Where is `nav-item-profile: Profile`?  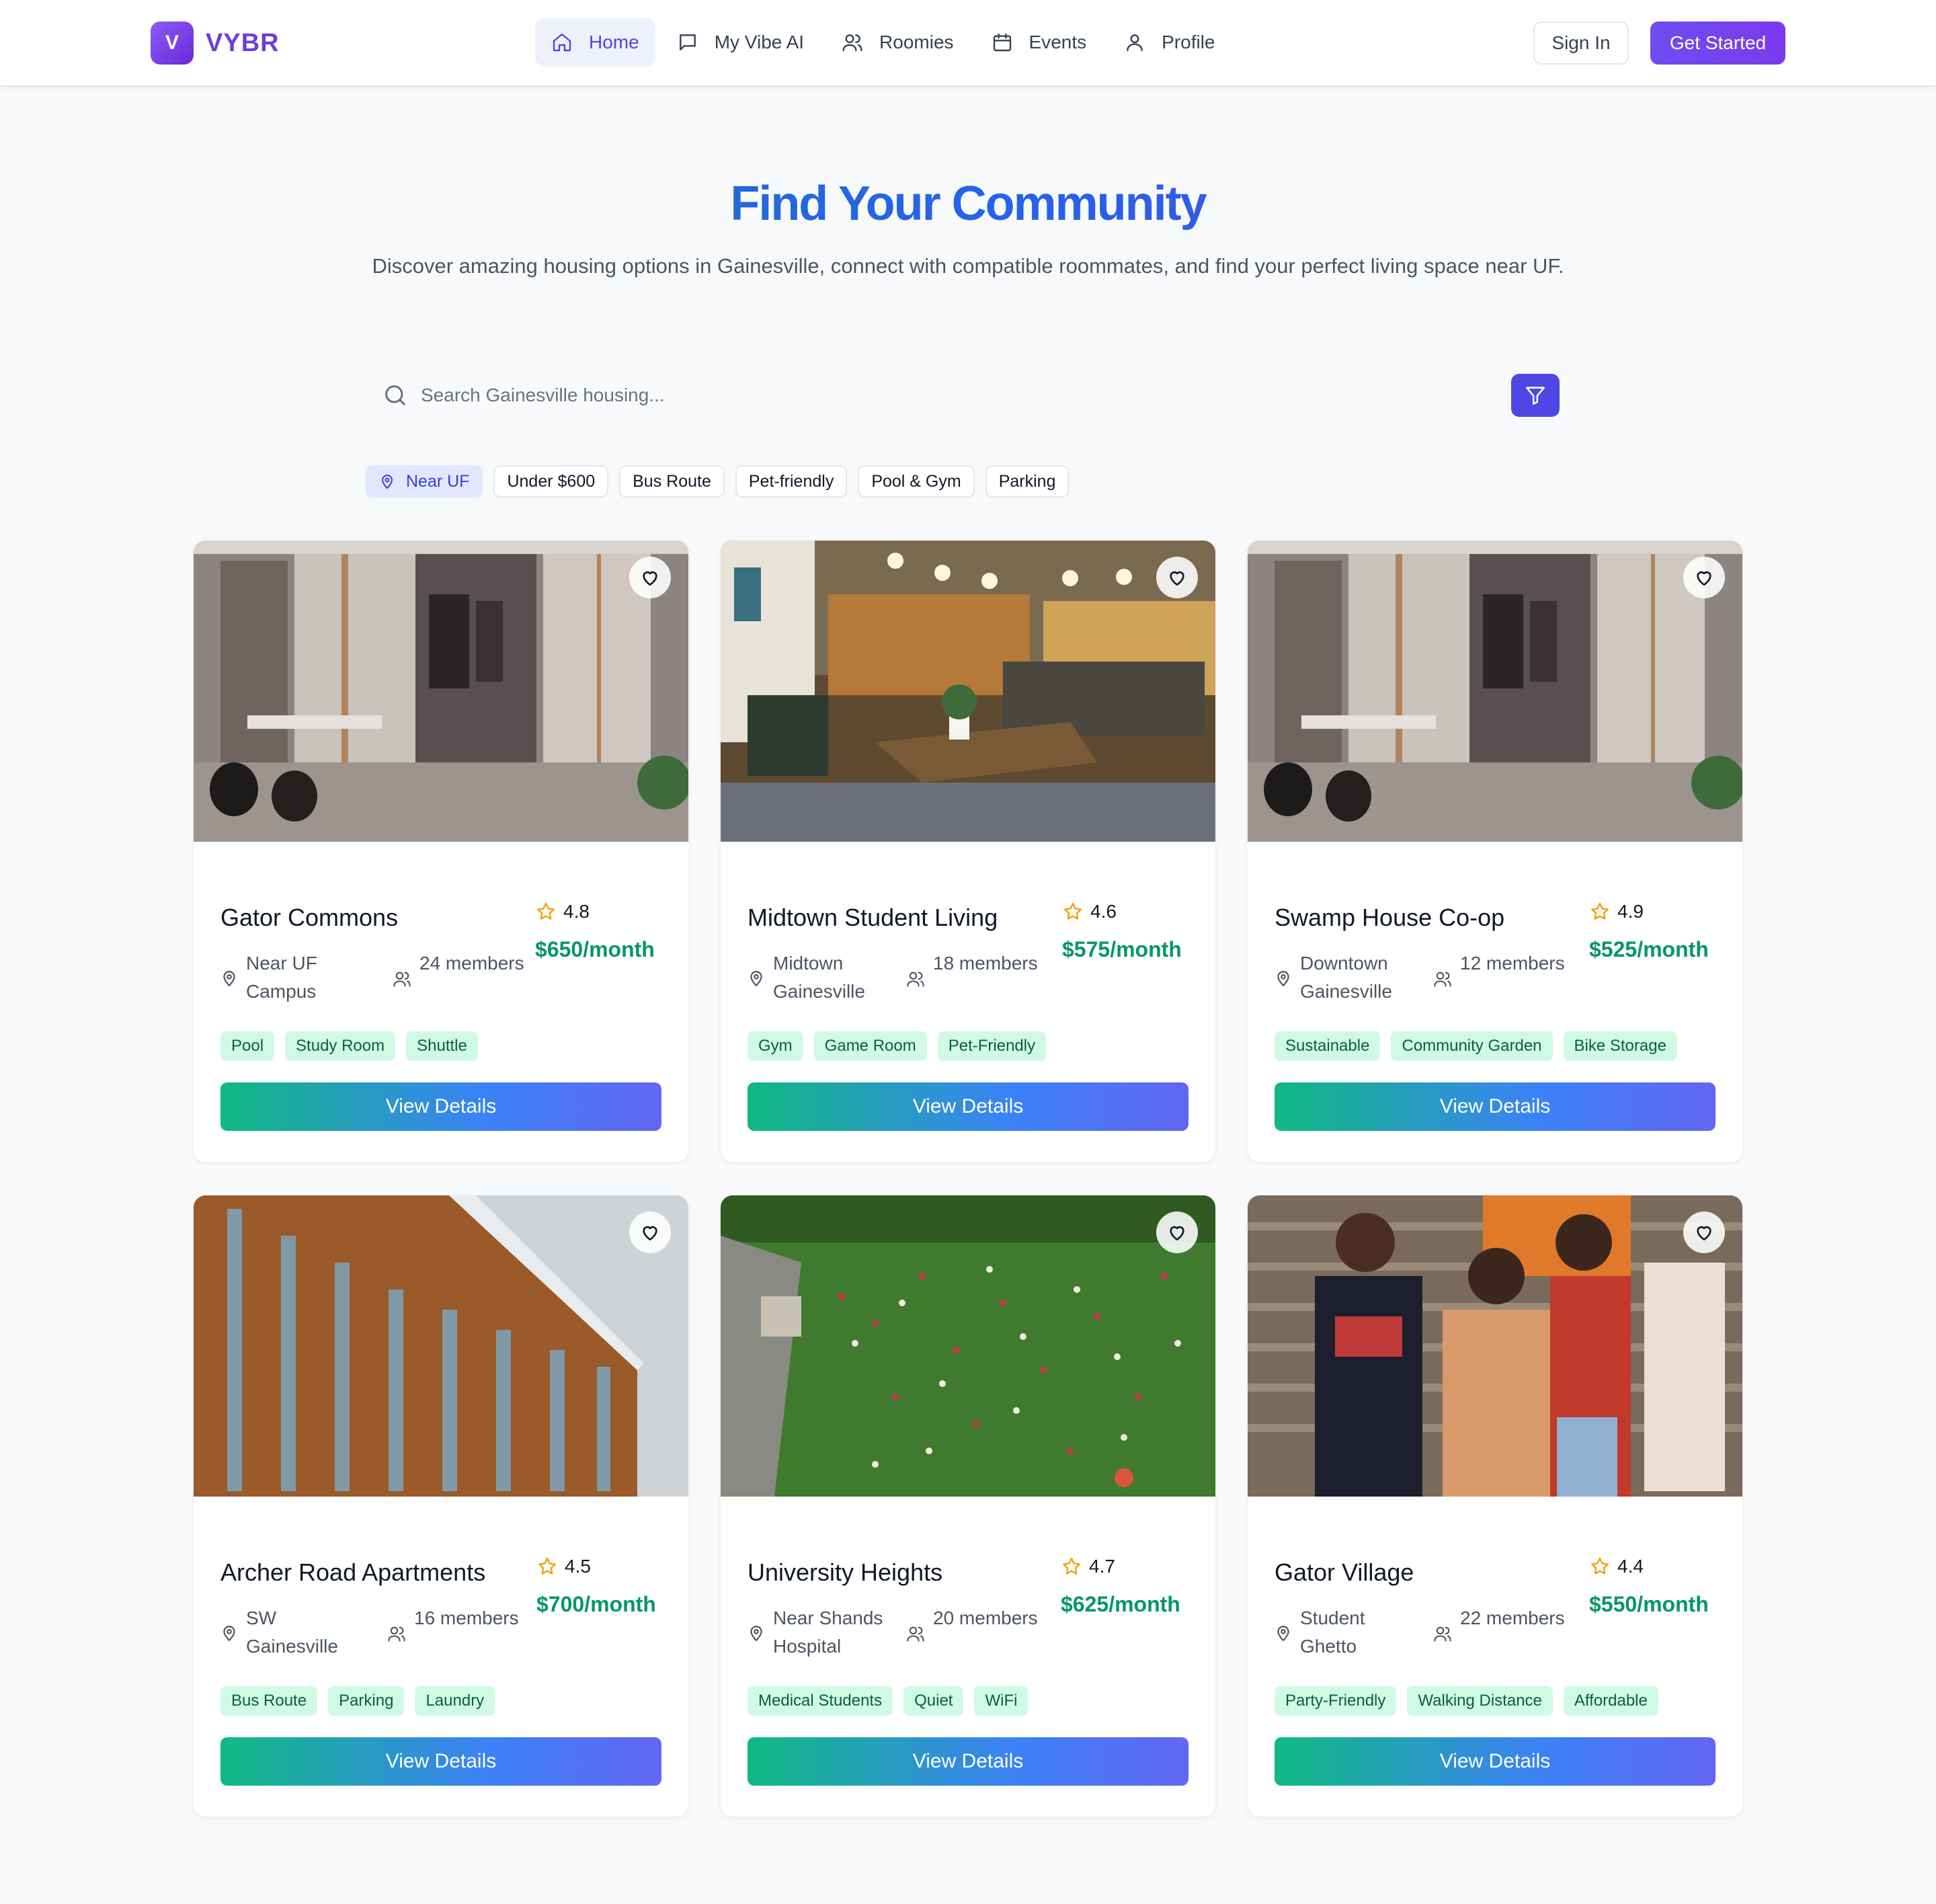
nav-item-profile: Profile is located at coordinates (1169, 42).